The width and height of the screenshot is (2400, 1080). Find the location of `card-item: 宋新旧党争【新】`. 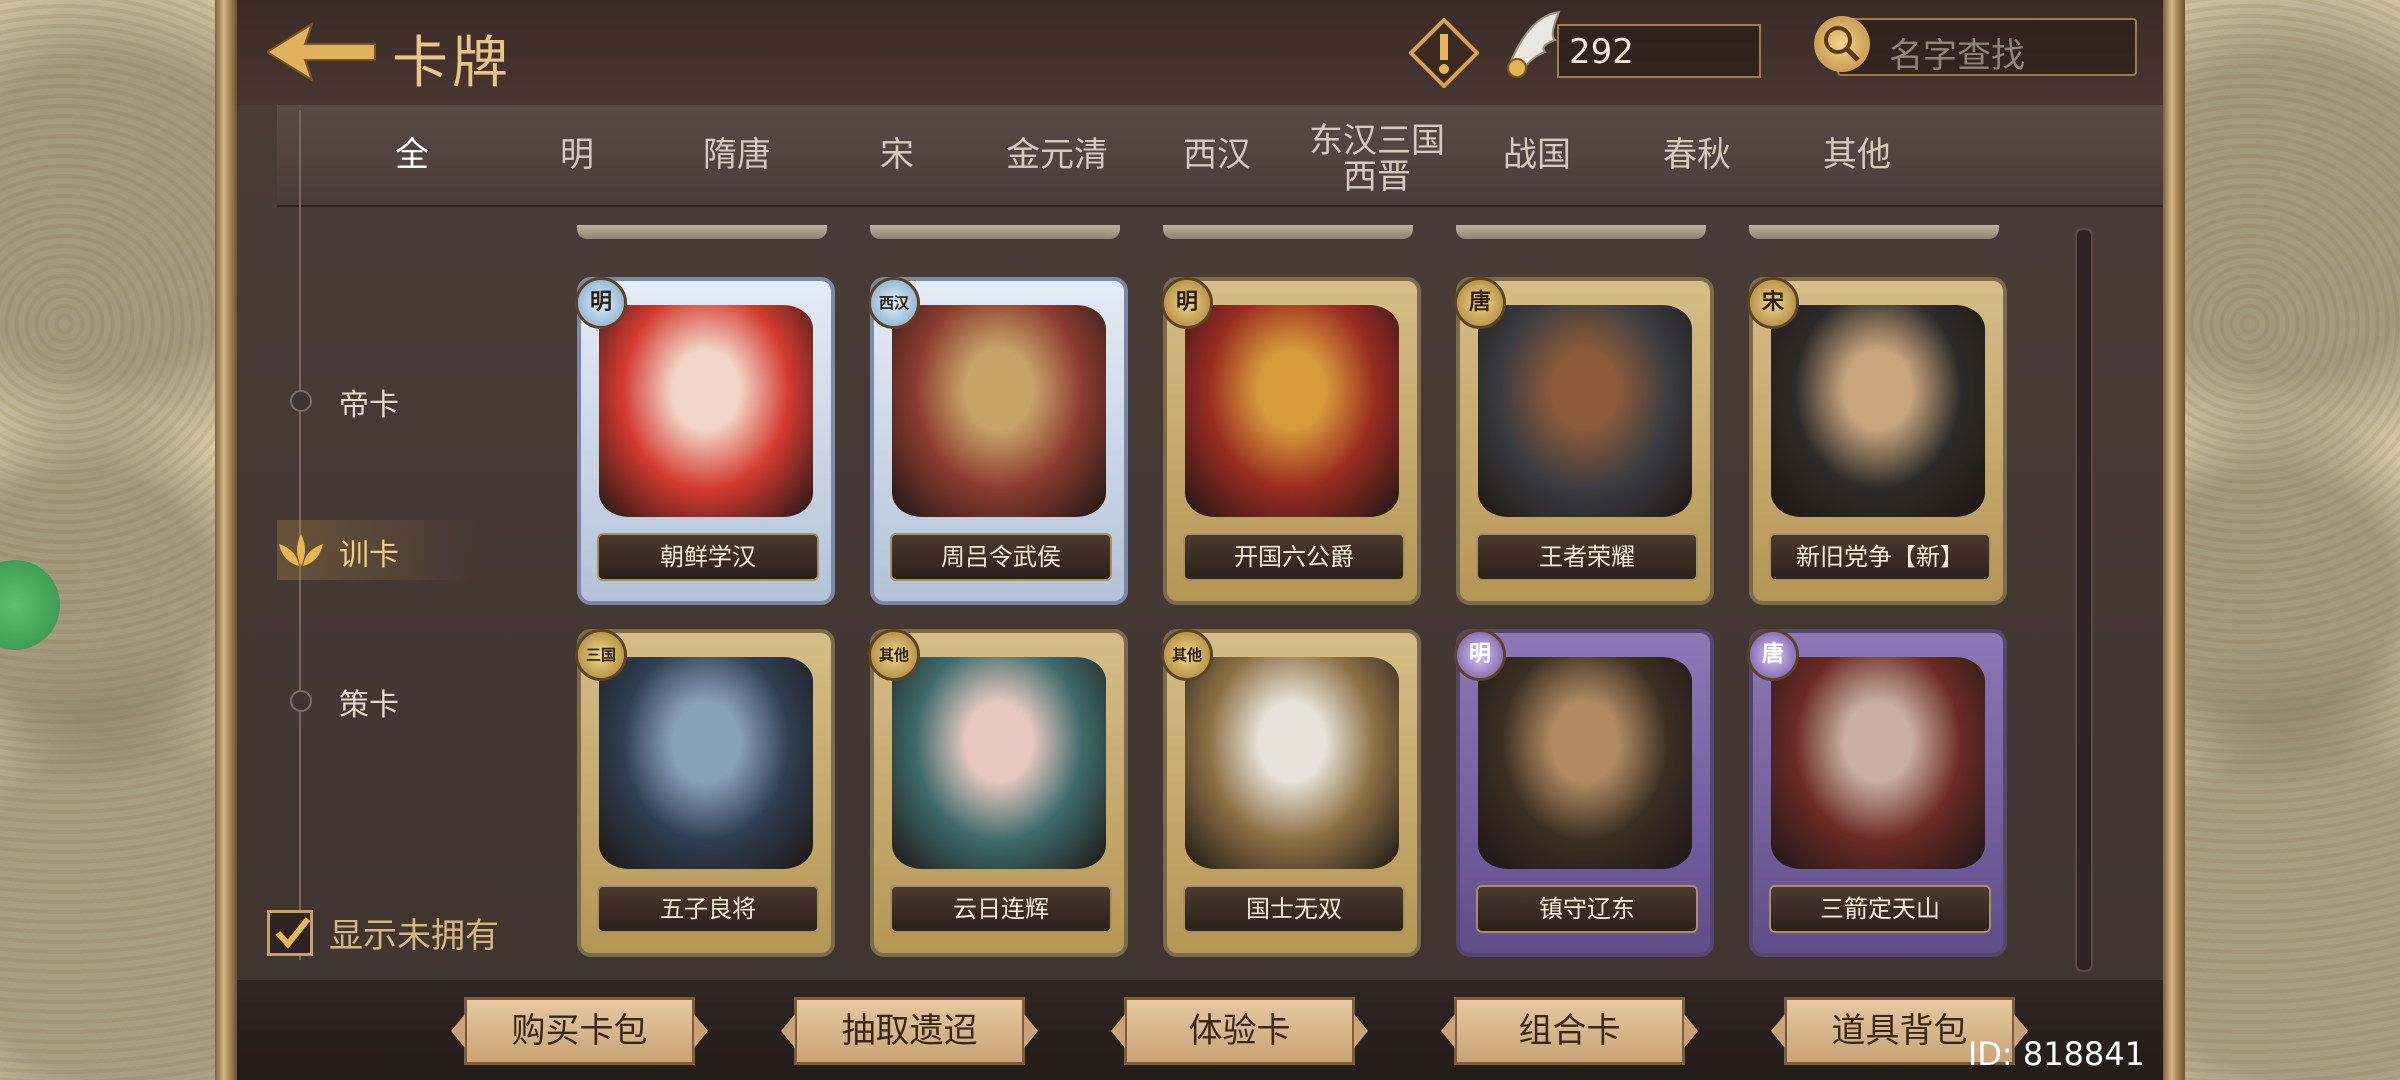

card-item: 宋新旧党争【新】 is located at coordinates (1877, 441).